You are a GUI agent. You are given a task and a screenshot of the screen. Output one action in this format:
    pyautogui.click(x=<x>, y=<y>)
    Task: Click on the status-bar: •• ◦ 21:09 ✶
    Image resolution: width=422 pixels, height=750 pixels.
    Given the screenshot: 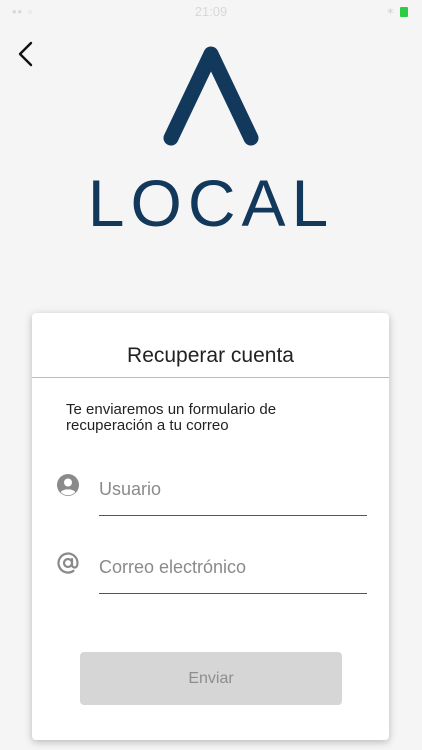 What is the action you would take?
    pyautogui.click(x=211, y=11)
    